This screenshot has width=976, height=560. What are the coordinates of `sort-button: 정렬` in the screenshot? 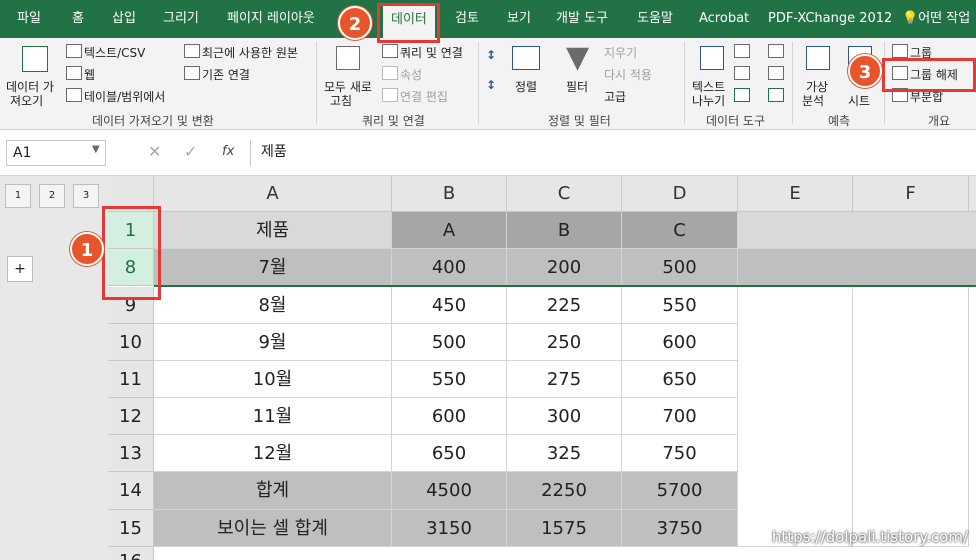 It's located at (526, 86).